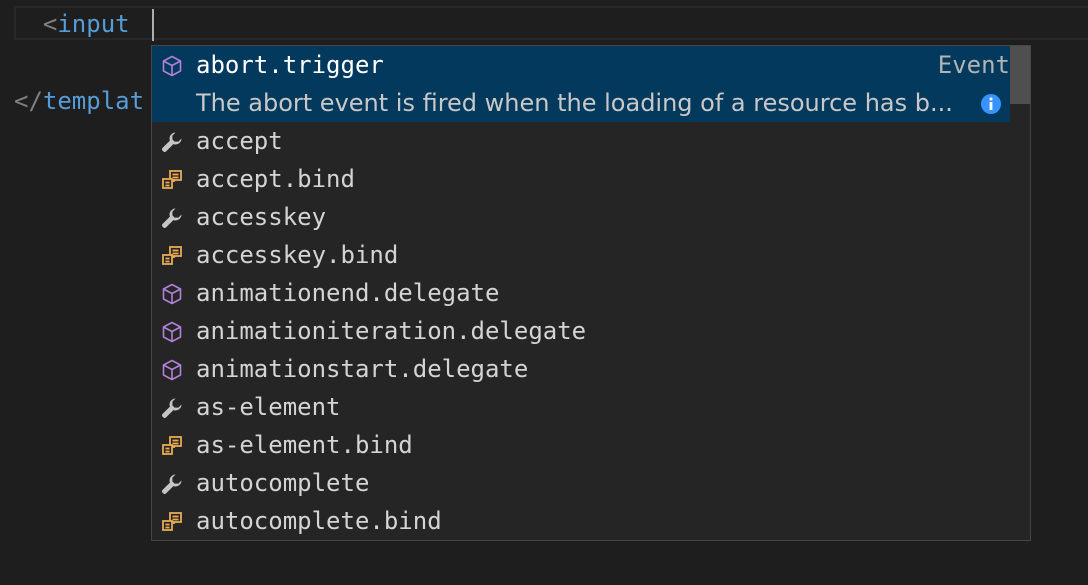 Image resolution: width=1088 pixels, height=585 pixels. I want to click on suggestion-label: animationiteration.delegate, so click(391, 331).